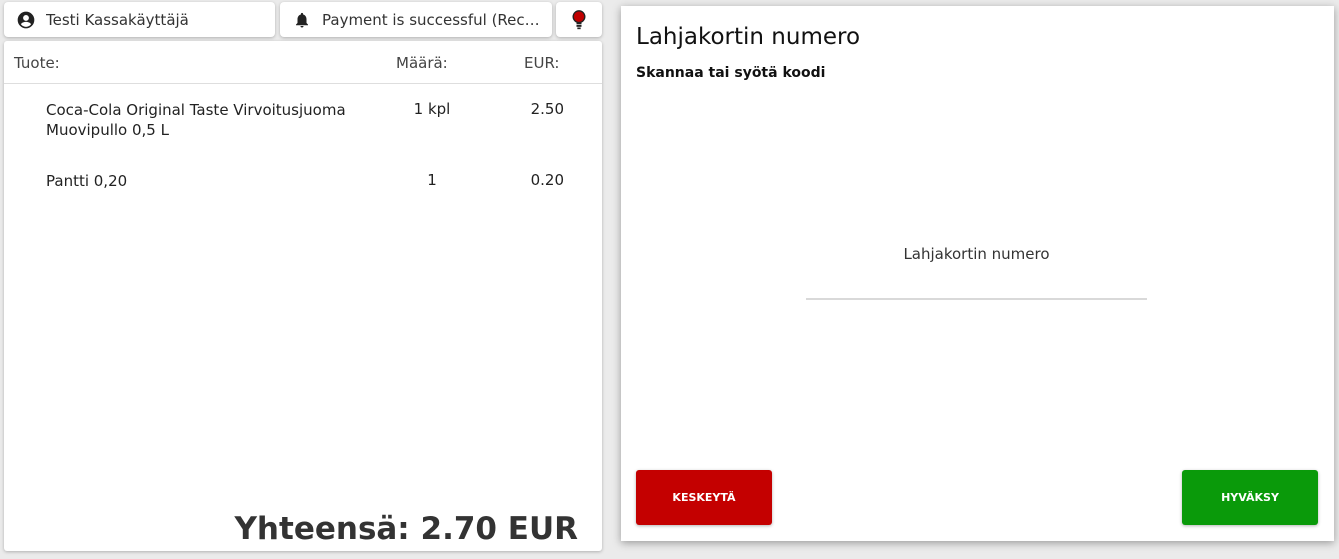 The width and height of the screenshot is (1339, 559). What do you see at coordinates (406, 529) in the screenshot?
I see `receipt-total: Yhteensä: 2.70 EUR` at bounding box center [406, 529].